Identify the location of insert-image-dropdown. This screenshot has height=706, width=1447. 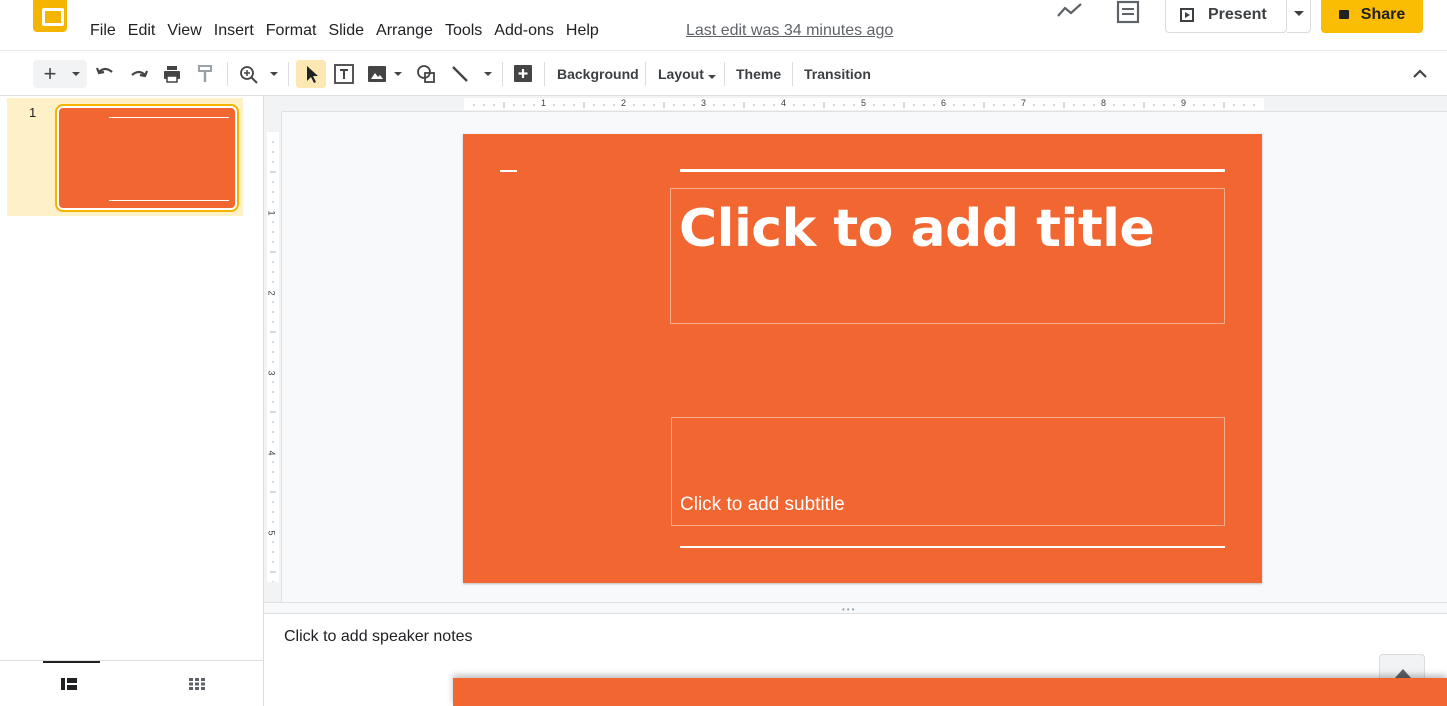
(396, 74).